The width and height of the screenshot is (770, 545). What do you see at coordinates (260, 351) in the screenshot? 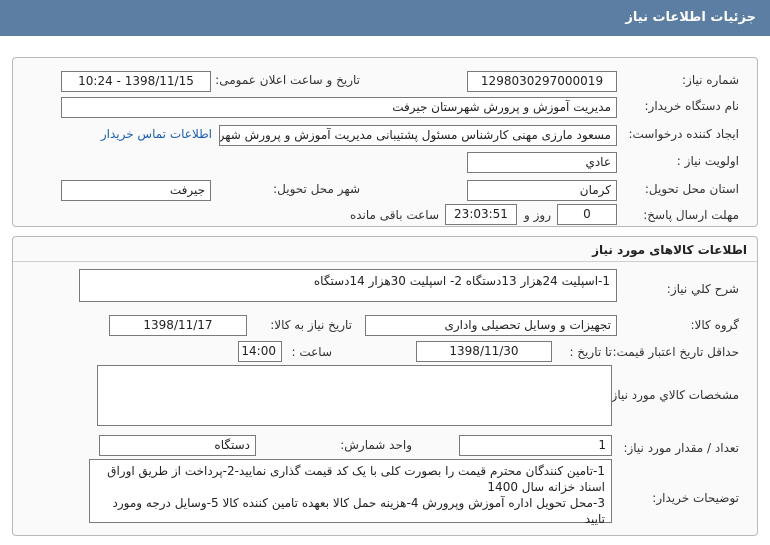
I see `validity-time-field: 14:00` at bounding box center [260, 351].